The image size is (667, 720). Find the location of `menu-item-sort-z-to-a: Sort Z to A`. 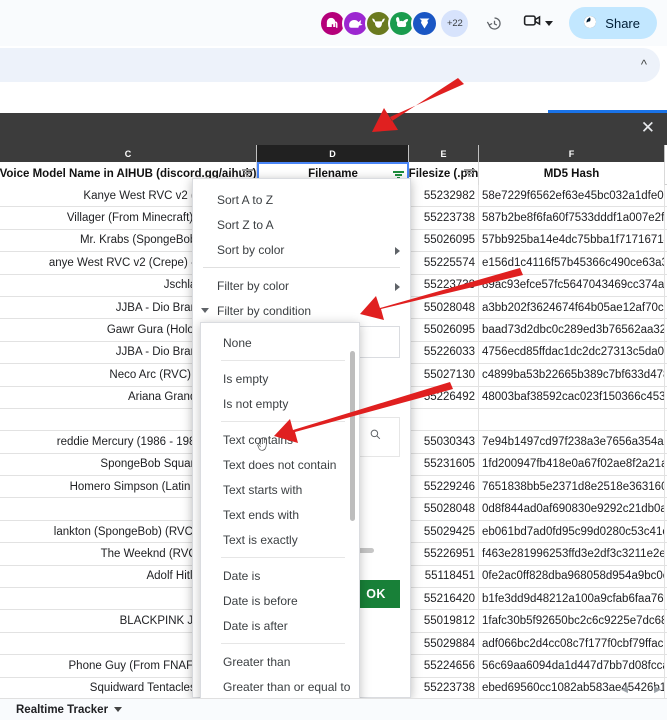

menu-item-sort-z-to-a: Sort Z to A is located at coordinates (301, 224).